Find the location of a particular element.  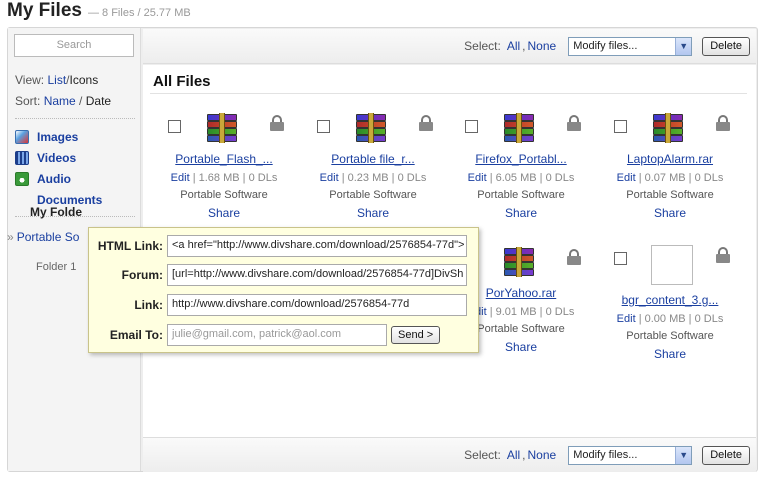

email-field: julie@gmail.com, patrick@aol.com is located at coordinates (277, 335).